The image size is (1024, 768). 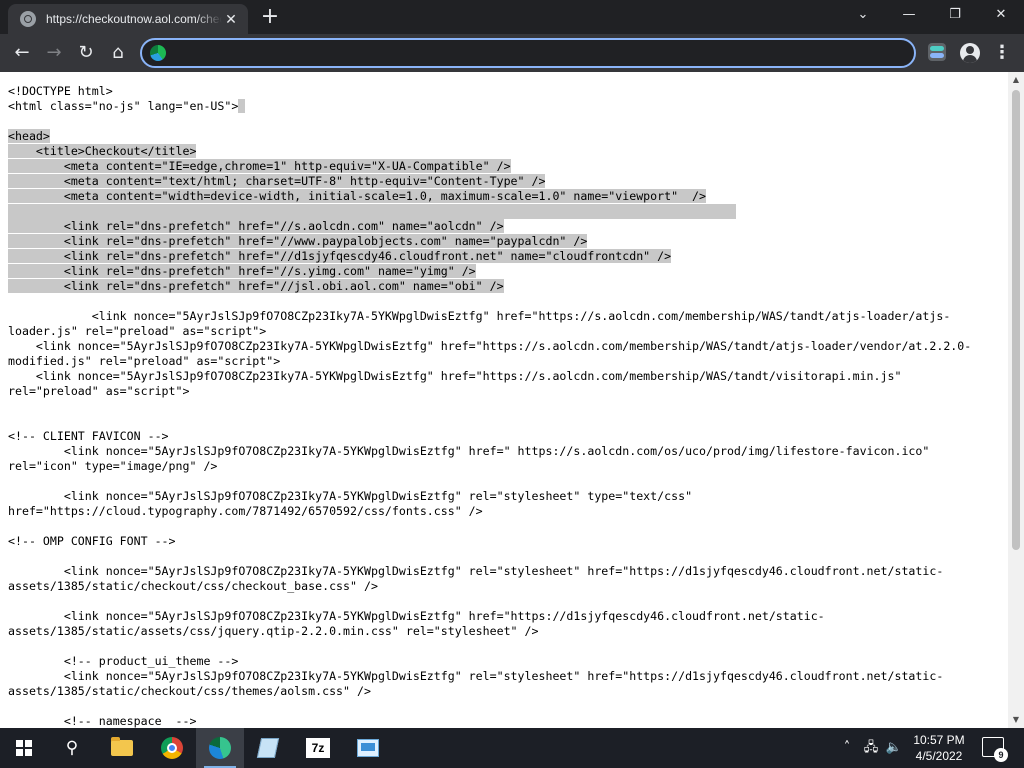 I want to click on reload-button: ↻, so click(x=86, y=53).